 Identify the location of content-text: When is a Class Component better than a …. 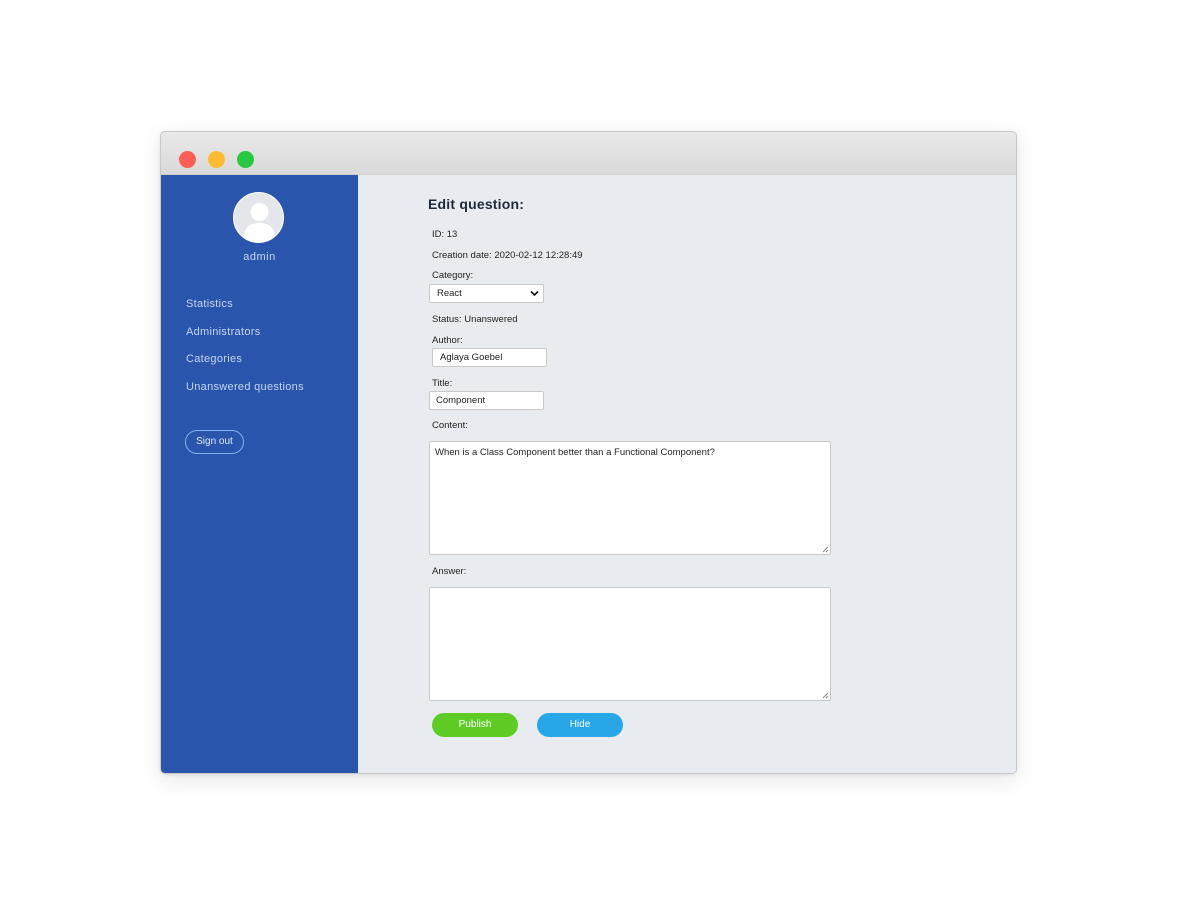
(575, 452).